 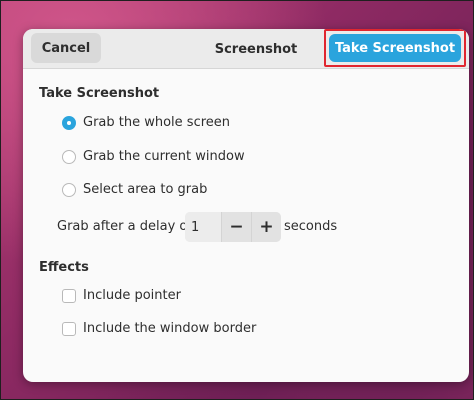 I want to click on option-label: Grab the current window, so click(x=164, y=156).